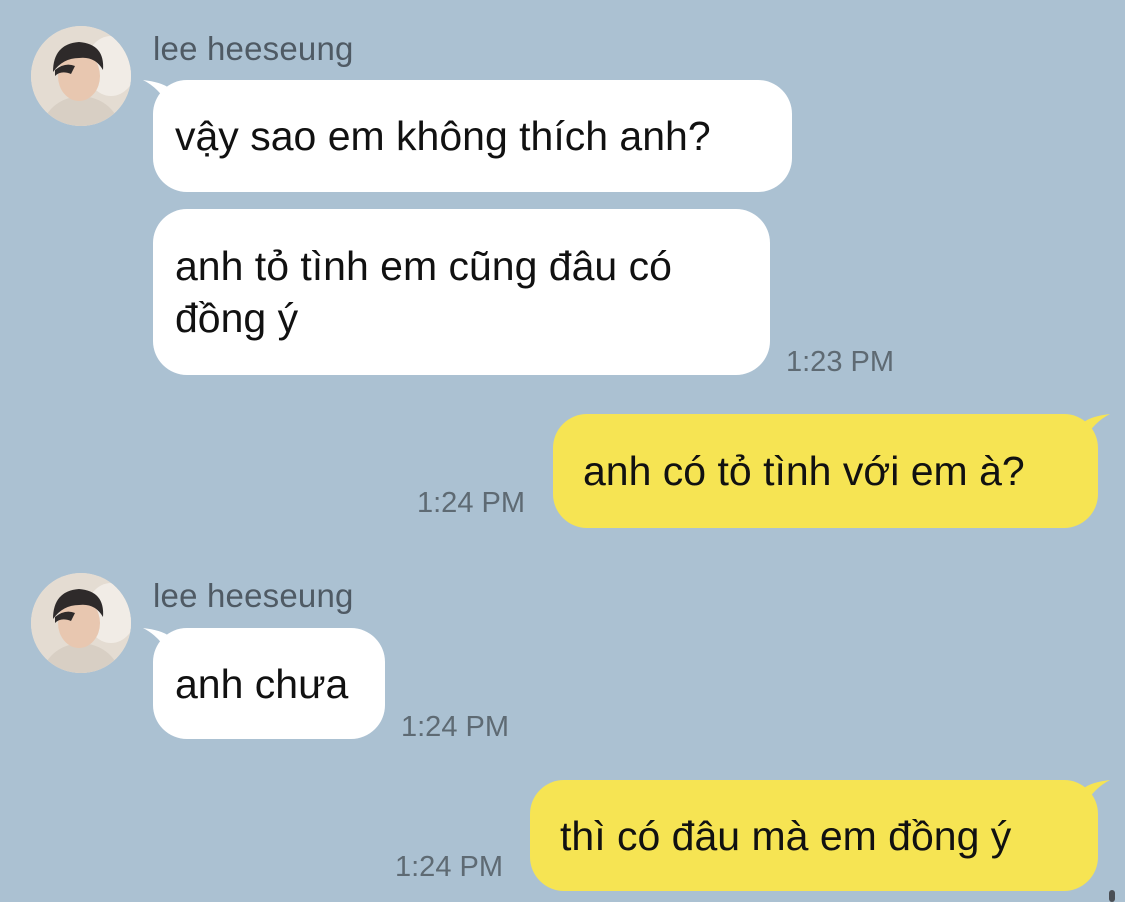 The height and width of the screenshot is (902, 1125). Describe the element at coordinates (262, 683) in the screenshot. I see `message-text: anh chưa` at that location.